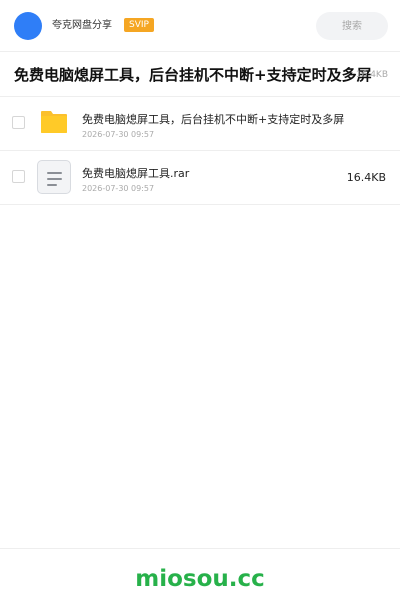  Describe the element at coordinates (54, 177) in the screenshot. I see `document-icon` at that location.